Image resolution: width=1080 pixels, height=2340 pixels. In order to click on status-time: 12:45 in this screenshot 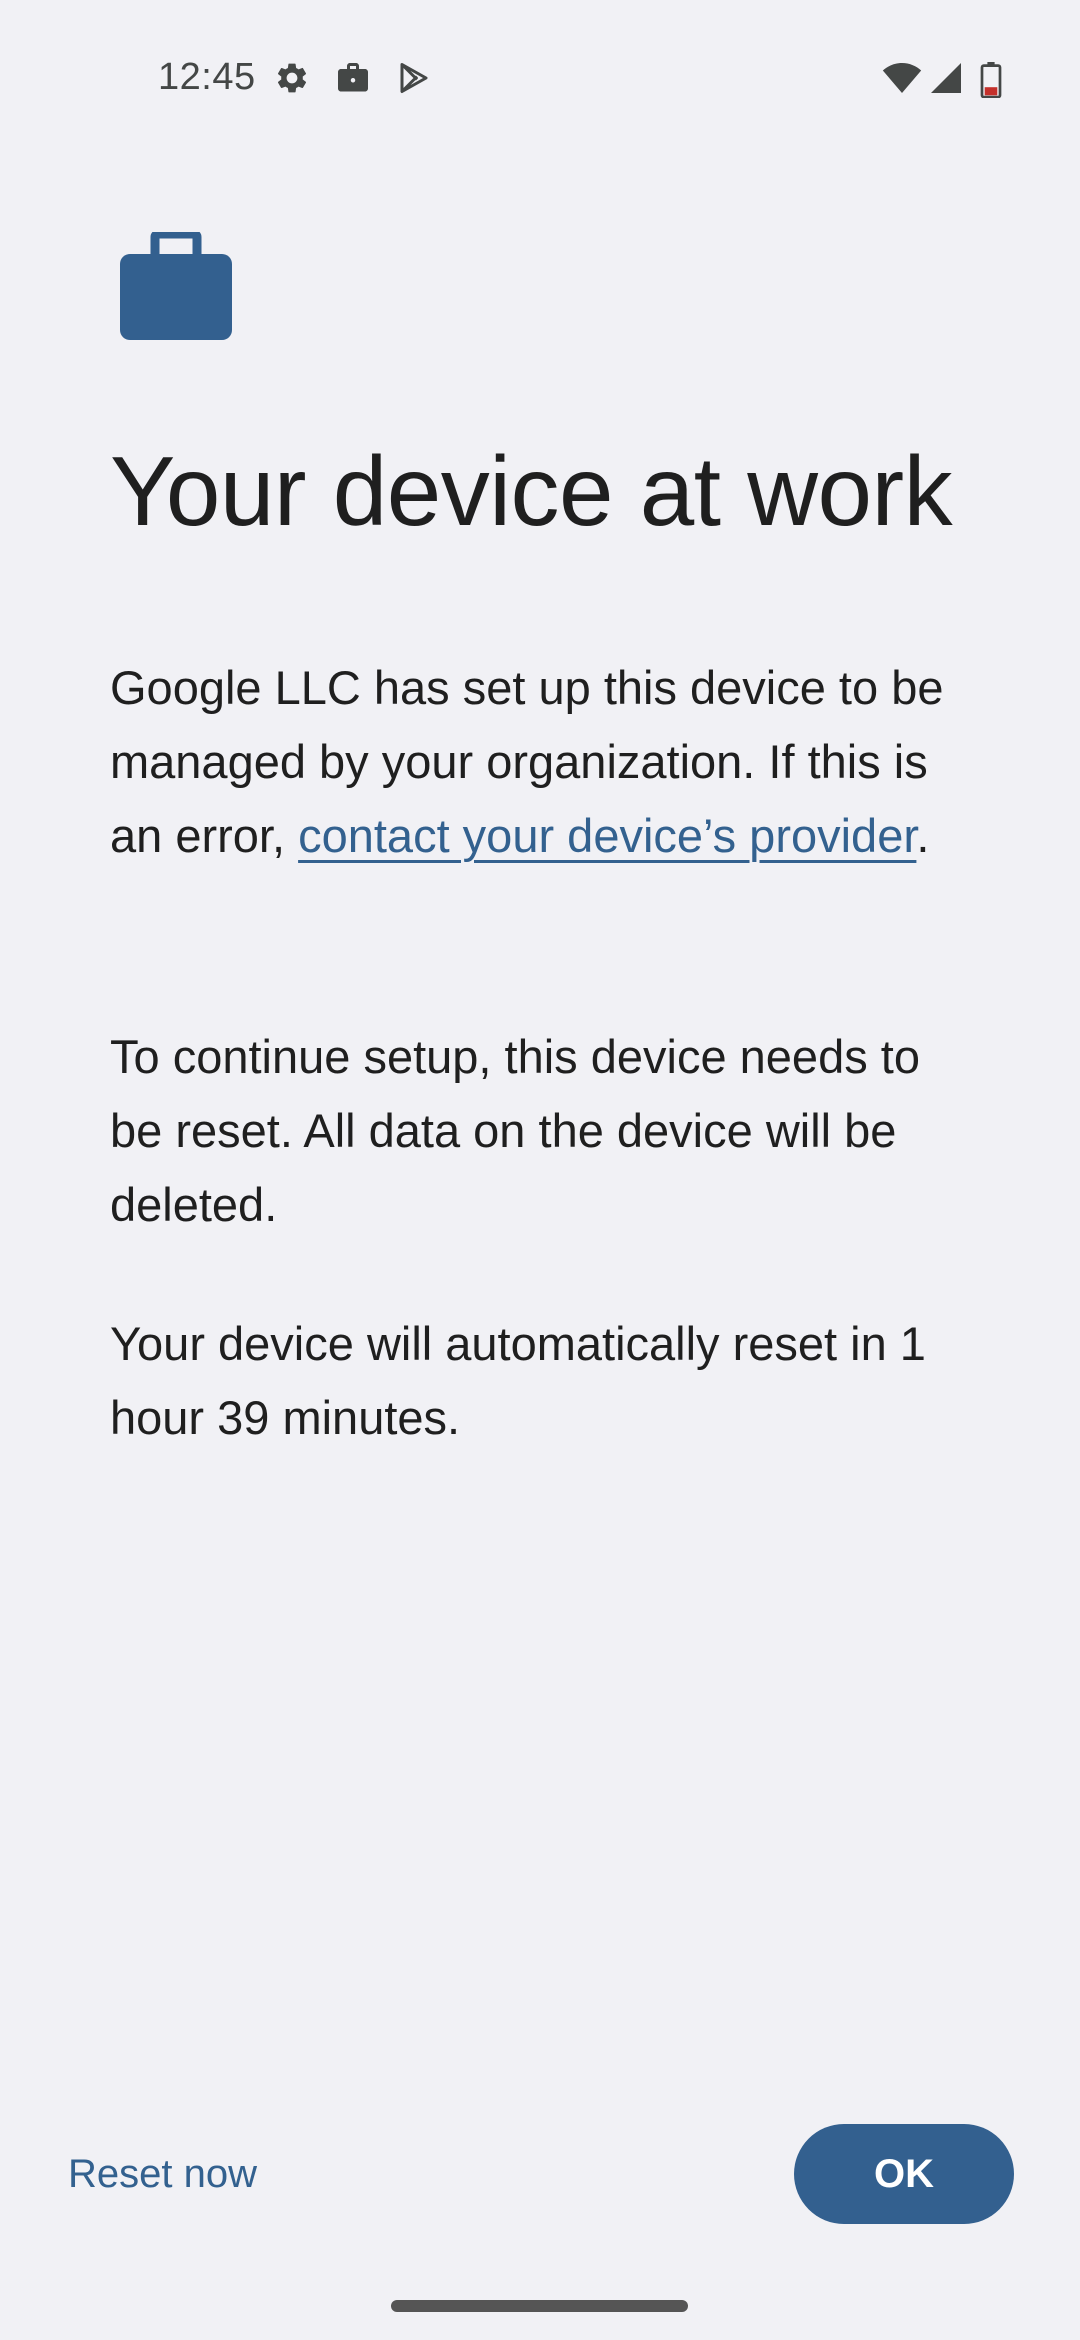, I will do `click(207, 77)`.